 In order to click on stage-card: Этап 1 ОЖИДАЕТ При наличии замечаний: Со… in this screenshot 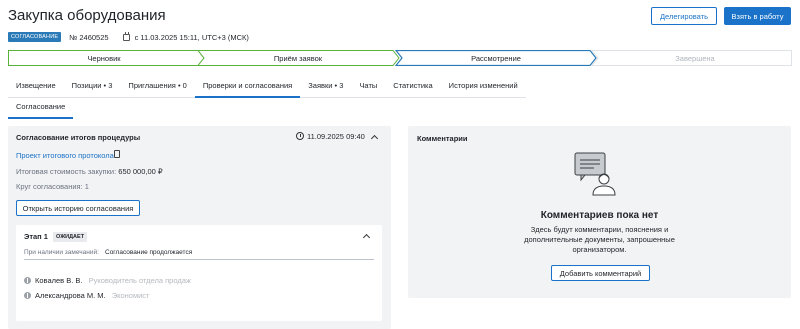, I will do `click(199, 273)`.